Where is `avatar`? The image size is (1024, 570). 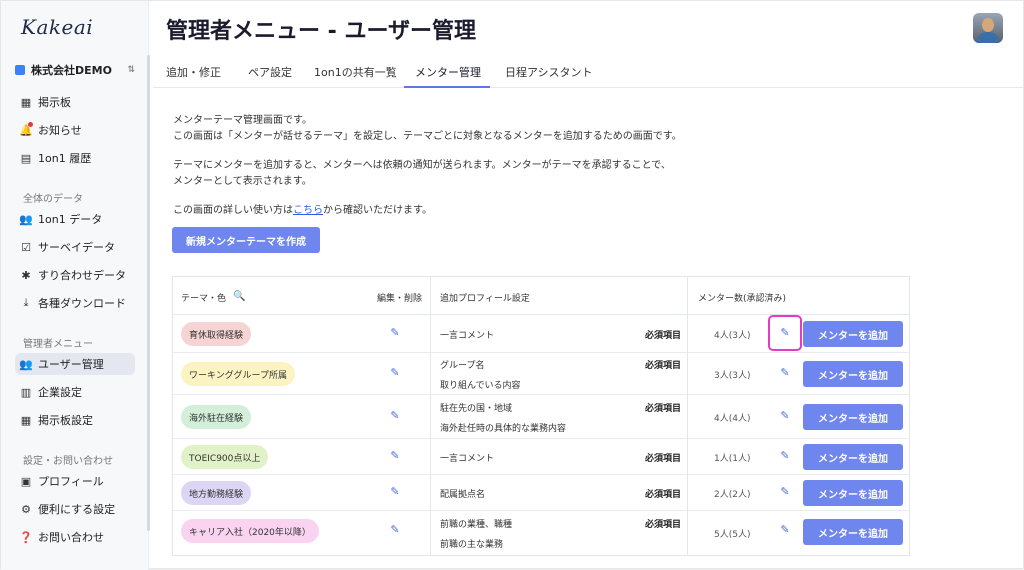 avatar is located at coordinates (988, 28).